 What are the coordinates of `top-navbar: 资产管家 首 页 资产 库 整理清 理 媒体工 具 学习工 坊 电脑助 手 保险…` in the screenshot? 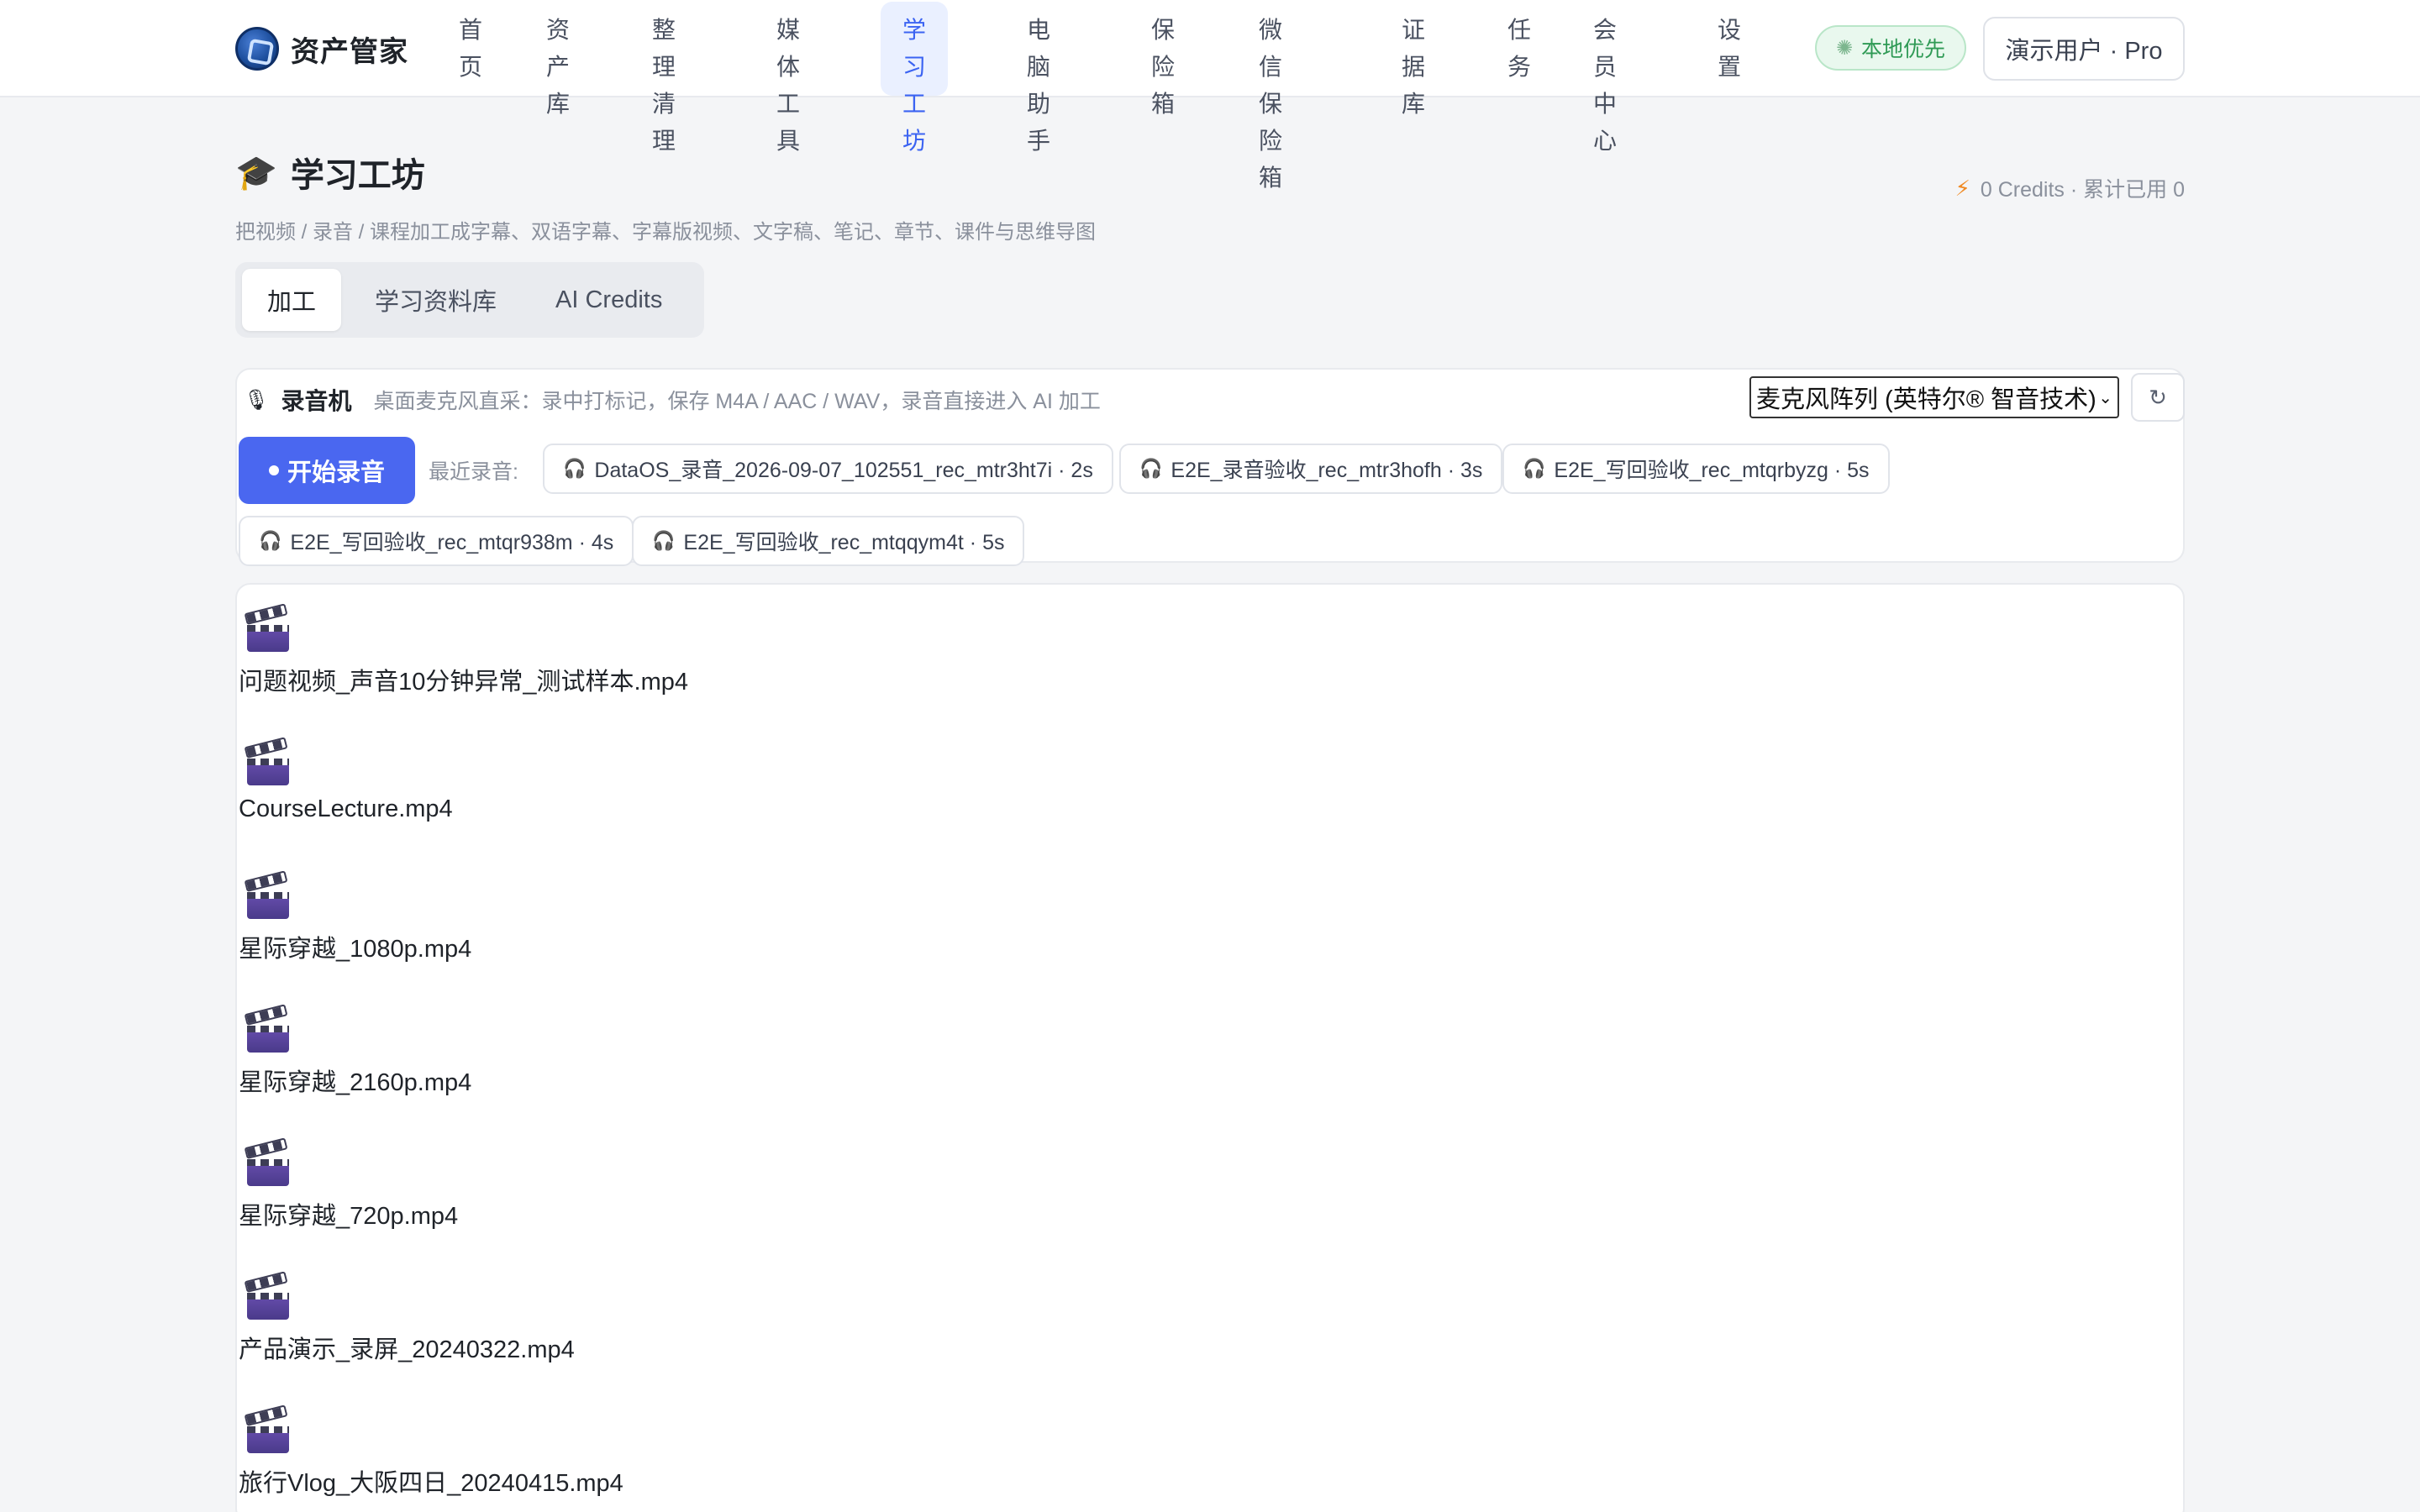 It's located at (1210, 95).